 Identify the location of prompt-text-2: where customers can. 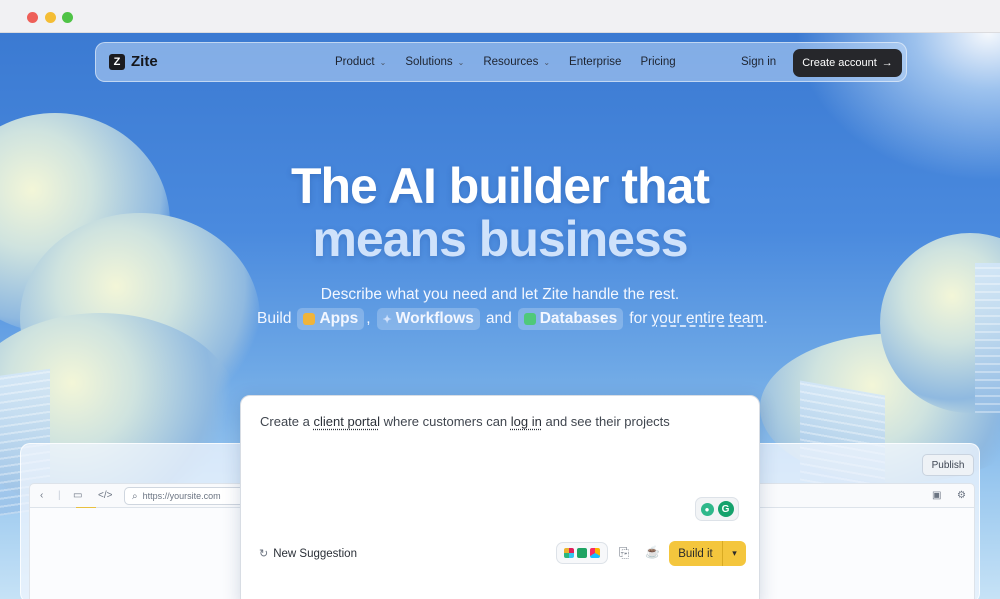
(445, 421).